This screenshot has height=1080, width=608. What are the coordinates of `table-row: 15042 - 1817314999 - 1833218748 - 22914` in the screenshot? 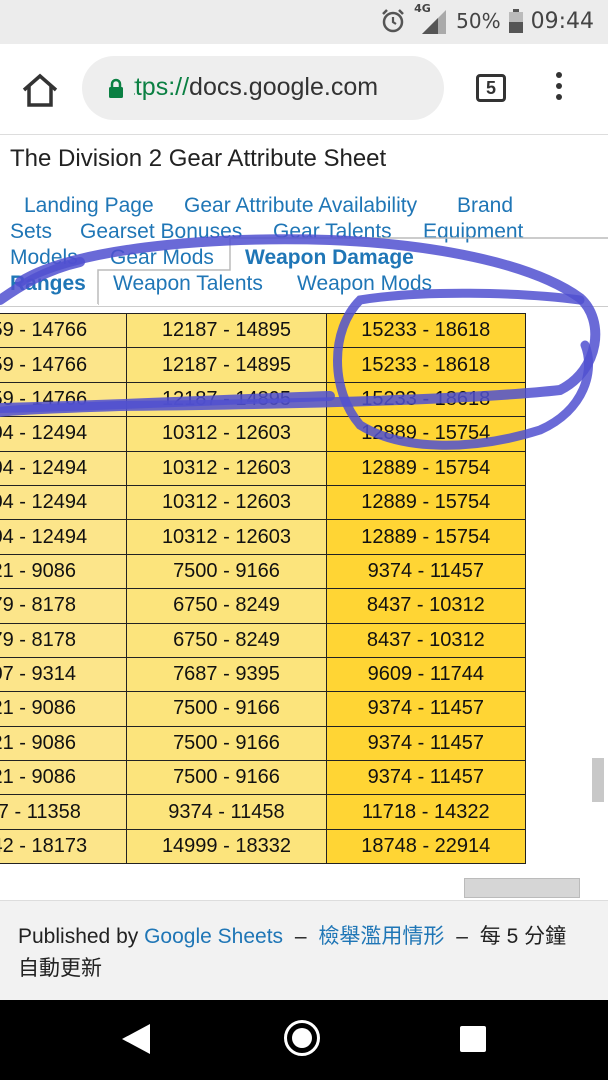 It's located at (263, 846).